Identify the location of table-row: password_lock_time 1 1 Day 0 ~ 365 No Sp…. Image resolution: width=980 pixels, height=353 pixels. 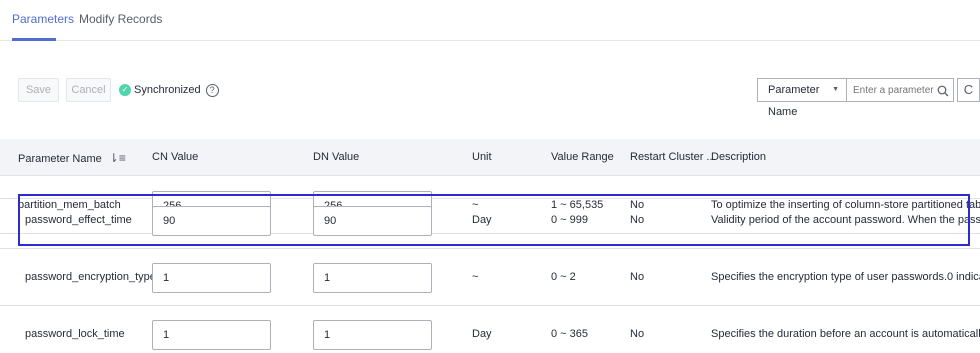
(490, 329).